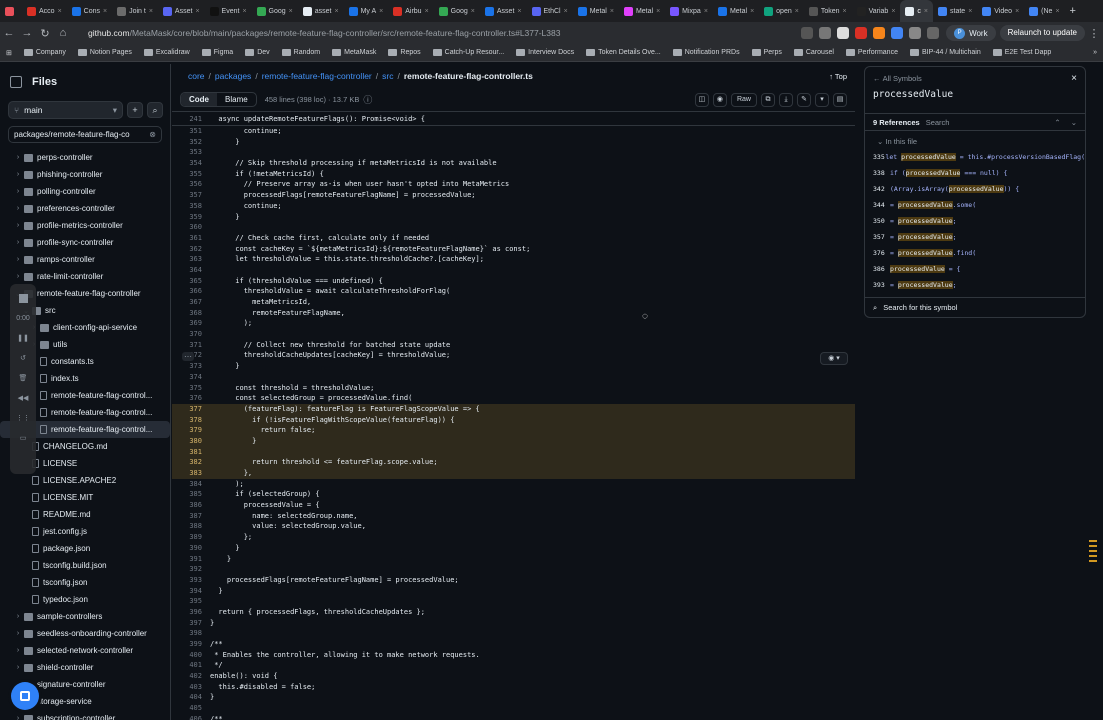 The height and width of the screenshot is (720, 1103). Describe the element at coordinates (191, 665) in the screenshot. I see `line-number: 401` at that location.